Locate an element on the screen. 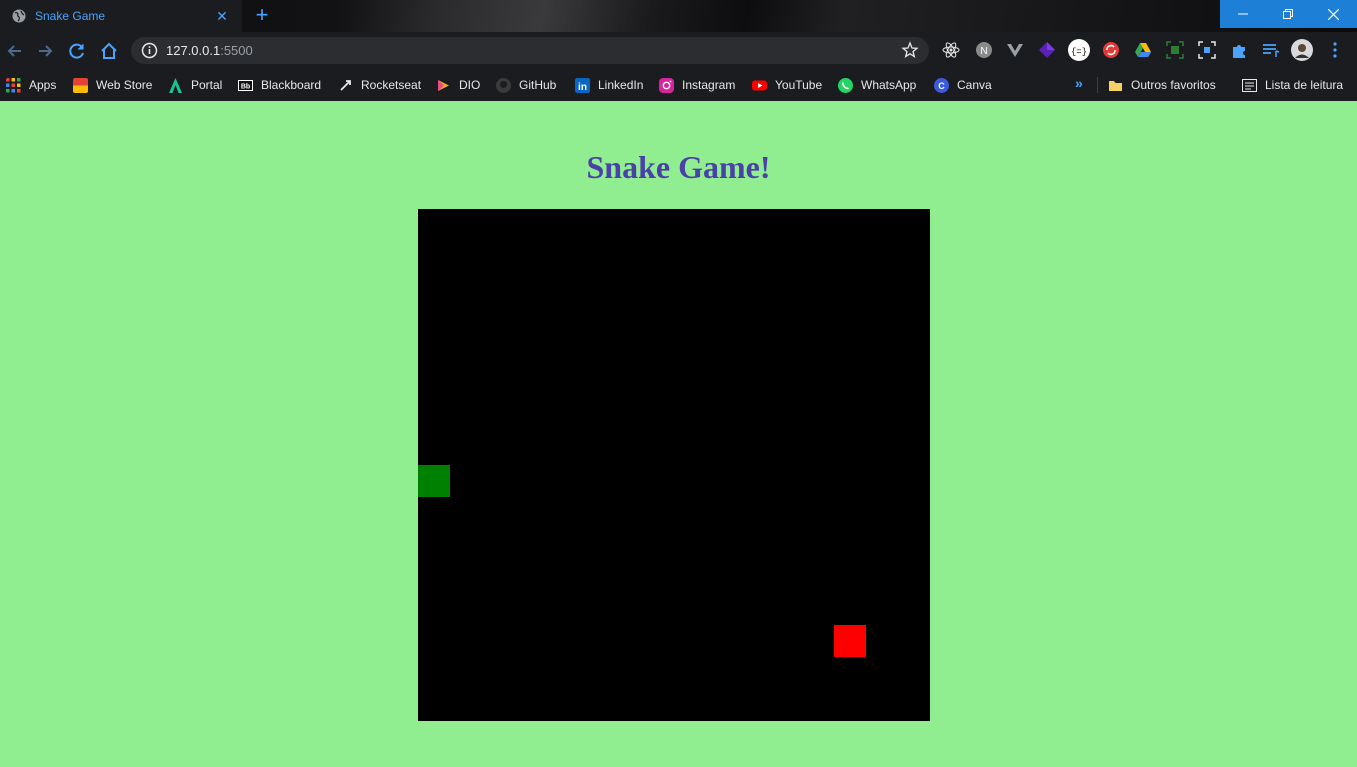 Image resolution: width=1357 pixels, height=767 pixels. reading-list-icon is located at coordinates (1249, 85).